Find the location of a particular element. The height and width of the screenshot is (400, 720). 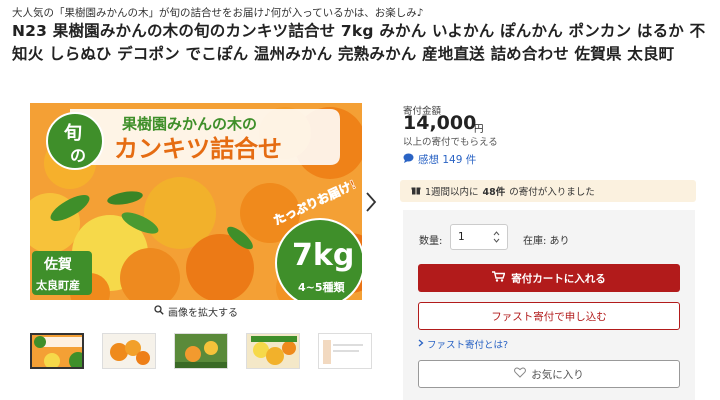

next-image-arrow is located at coordinates (371, 202).